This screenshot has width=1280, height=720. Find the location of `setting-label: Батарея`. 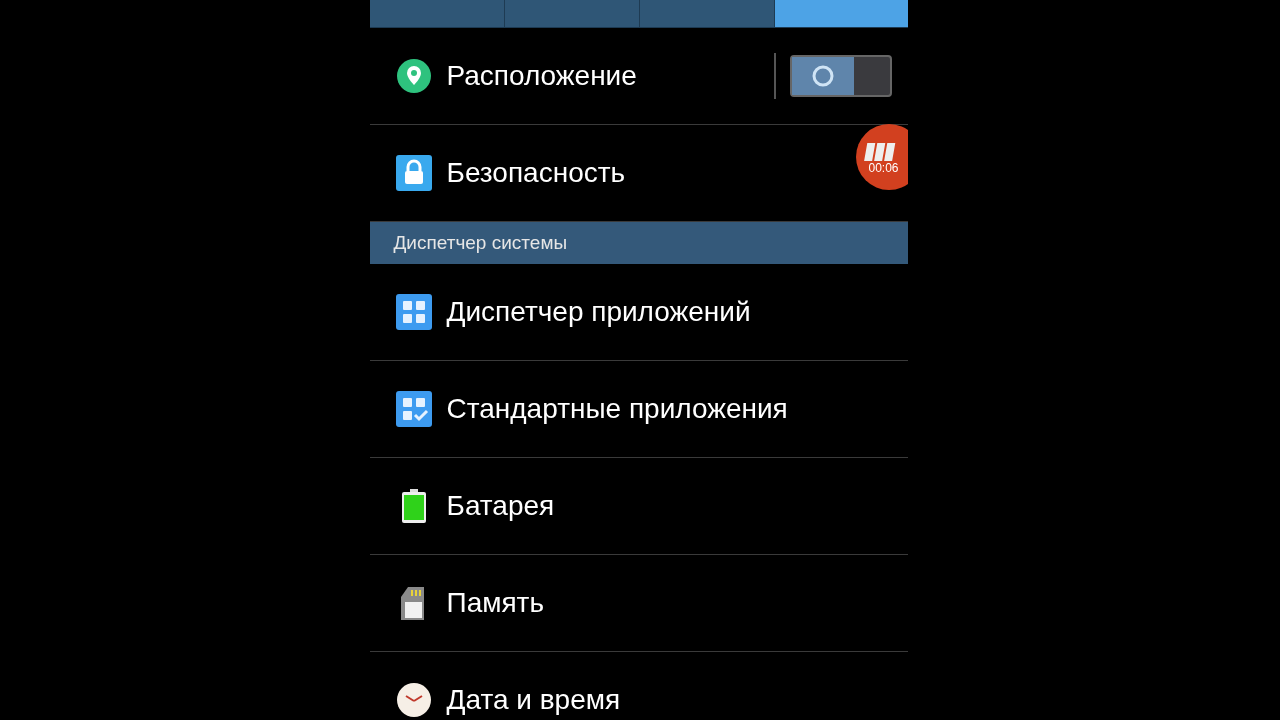

setting-label: Батарея is located at coordinates (500, 506).